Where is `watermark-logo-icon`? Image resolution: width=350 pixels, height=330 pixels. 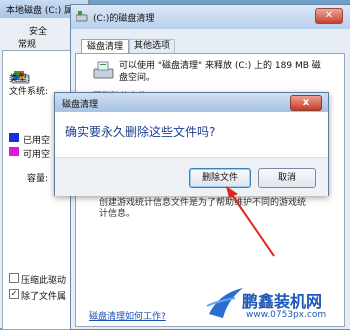
watermark-logo-icon is located at coordinates (224, 303).